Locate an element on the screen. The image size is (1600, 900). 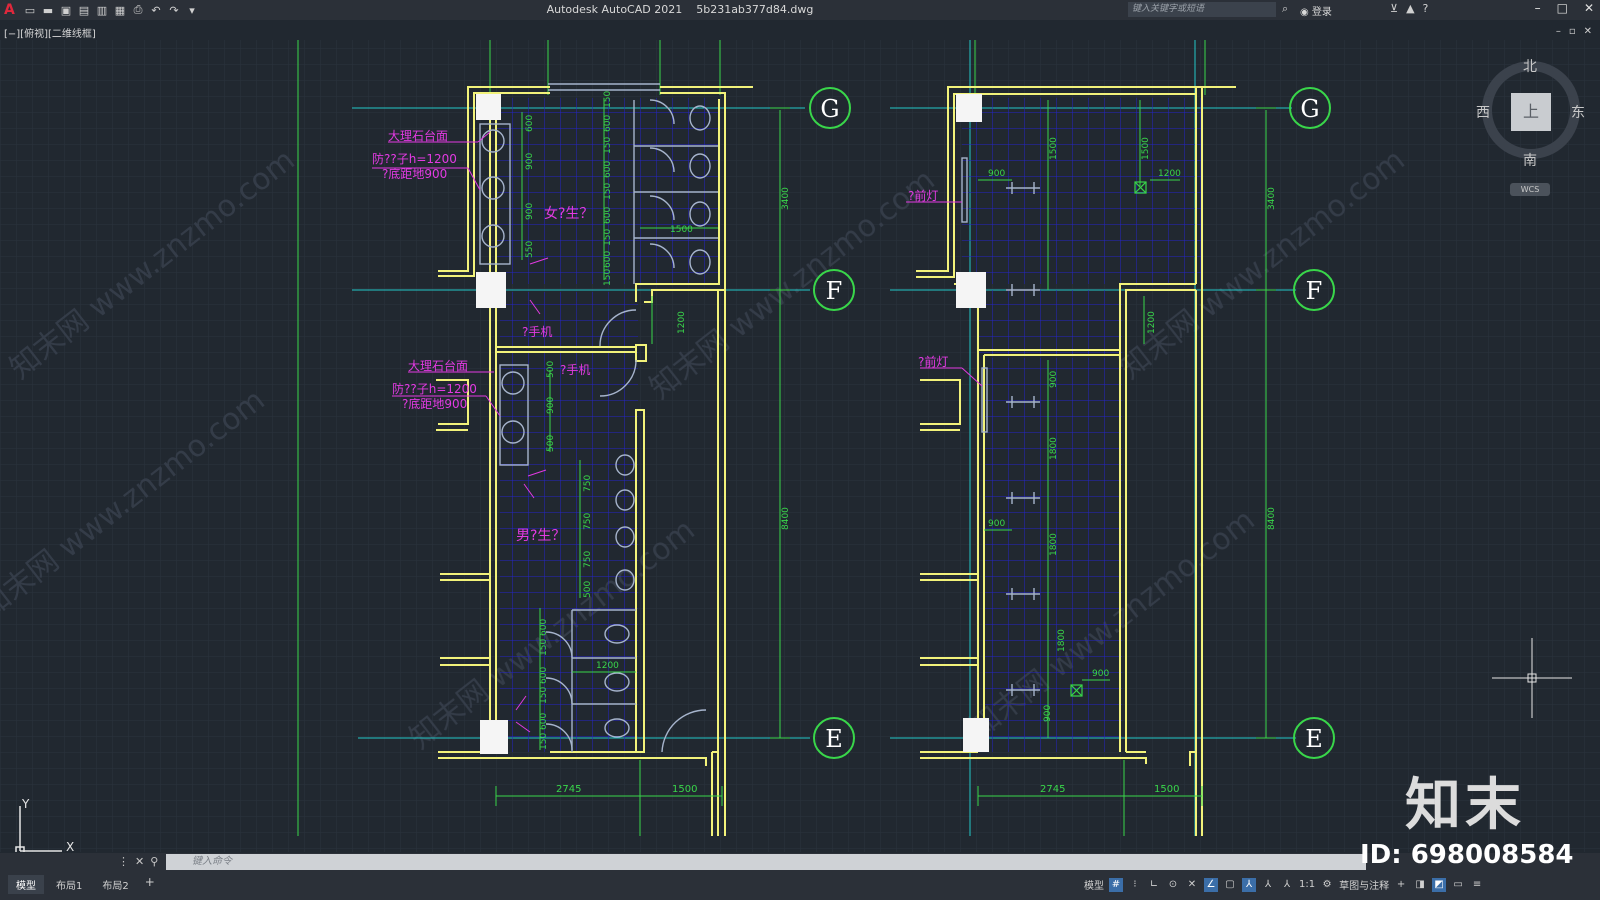
save-icon: ▣ is located at coordinates (66, 10).